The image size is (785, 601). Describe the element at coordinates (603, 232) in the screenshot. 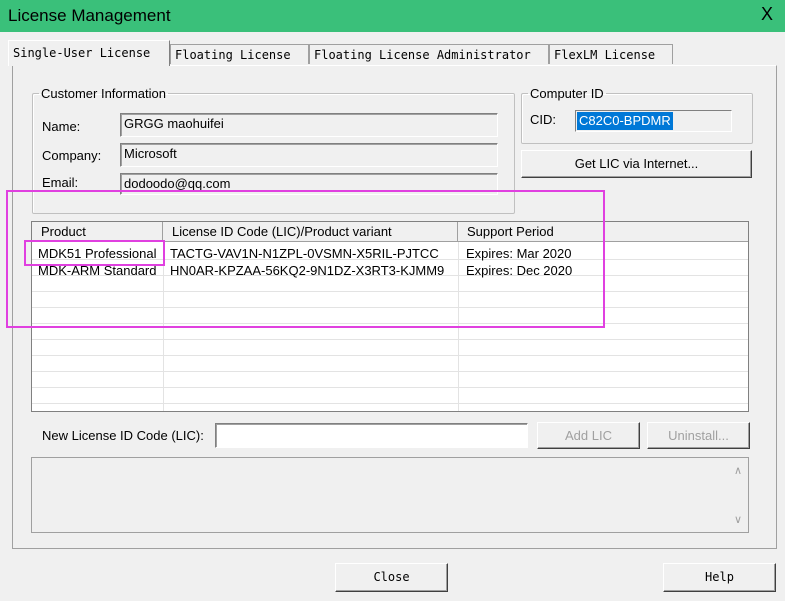

I see `column-header-support-period: Support Period` at that location.